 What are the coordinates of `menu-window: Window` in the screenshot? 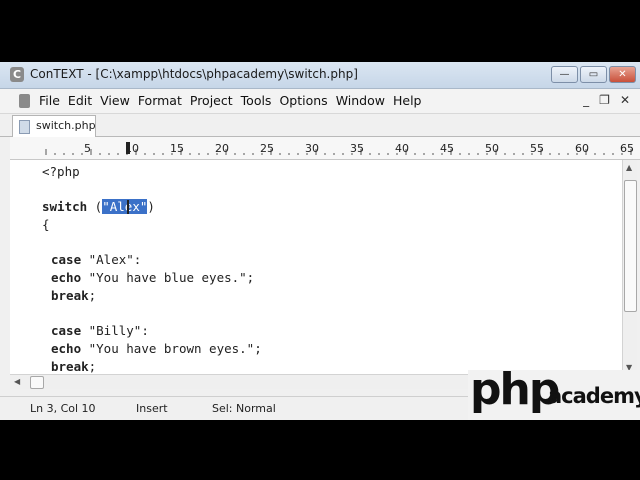 It's located at (360, 100).